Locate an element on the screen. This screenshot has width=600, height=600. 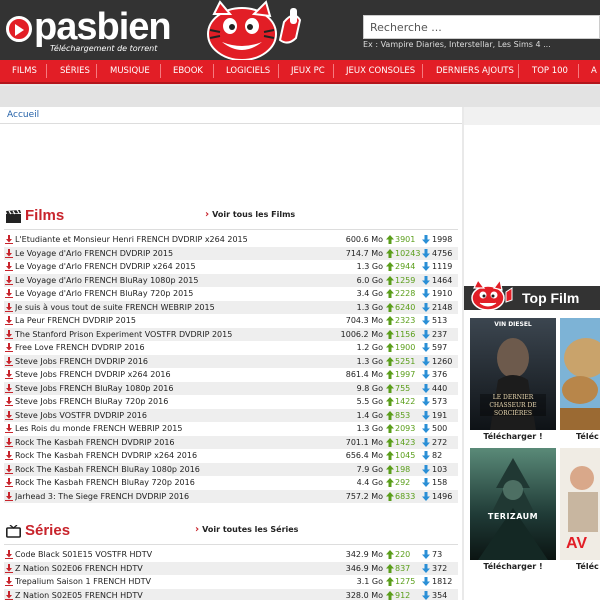
nav-item-ebook: Ebook is located at coordinates (188, 71).